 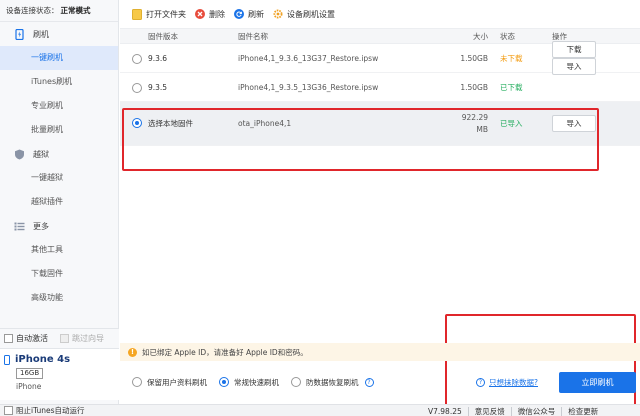 I want to click on sidebar-section-flash: 刷机, so click(x=59, y=34).